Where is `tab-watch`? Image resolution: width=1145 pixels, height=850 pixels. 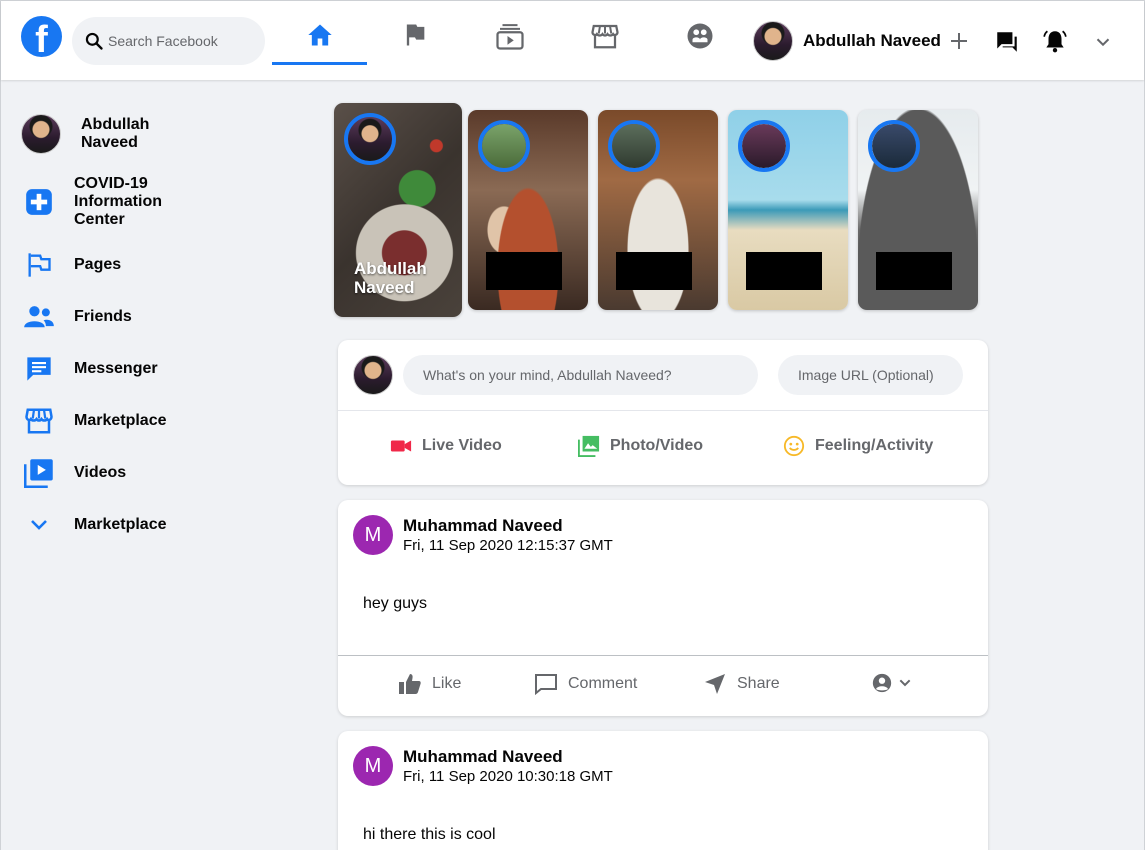 tab-watch is located at coordinates (509, 43).